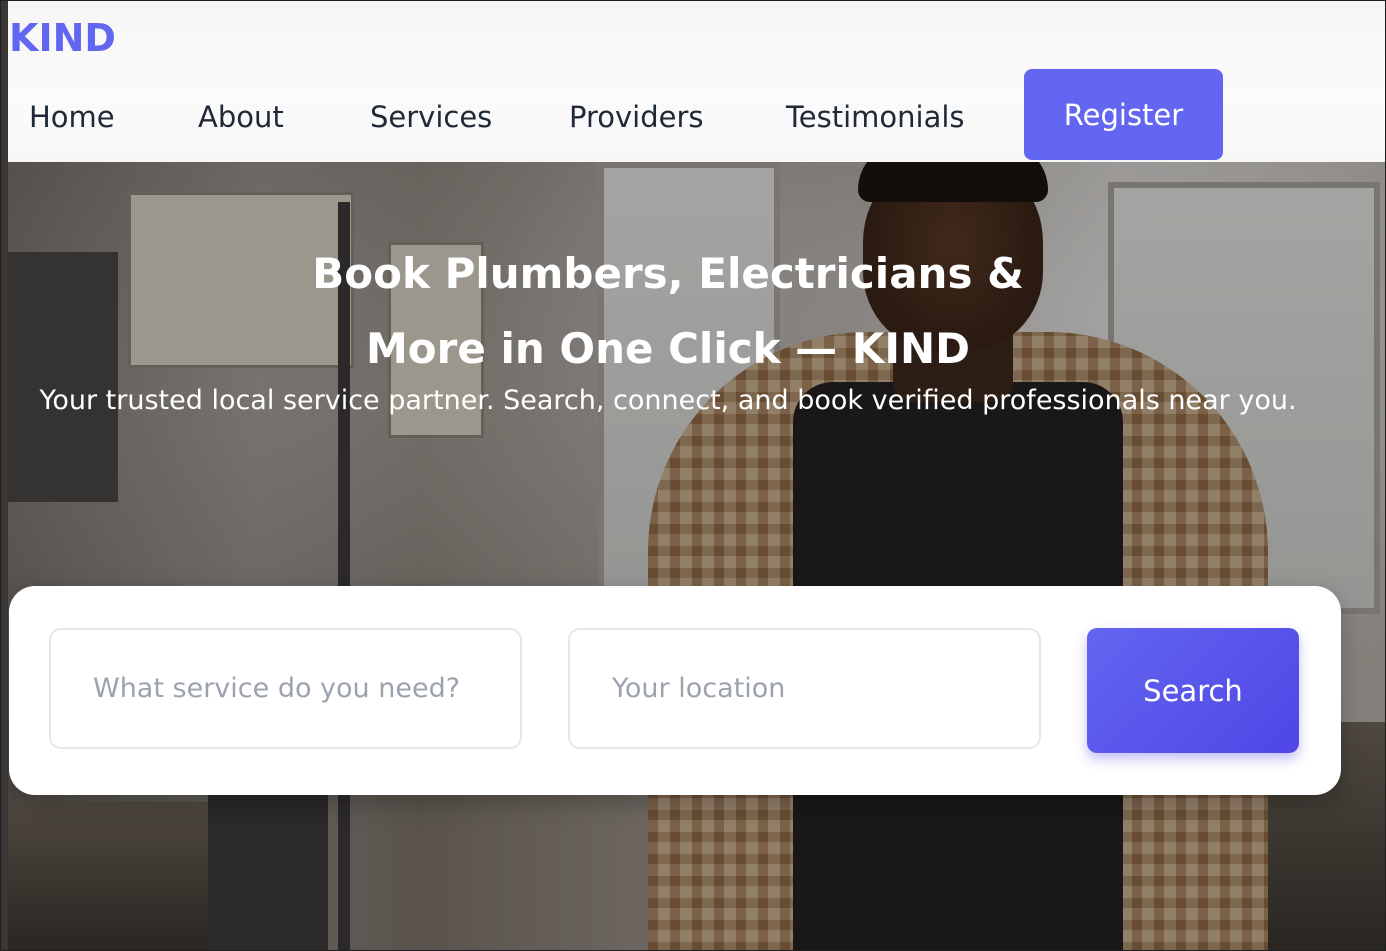  Describe the element at coordinates (668, 348) in the screenshot. I see `hero-title-line: More in One Click — KIND` at that location.